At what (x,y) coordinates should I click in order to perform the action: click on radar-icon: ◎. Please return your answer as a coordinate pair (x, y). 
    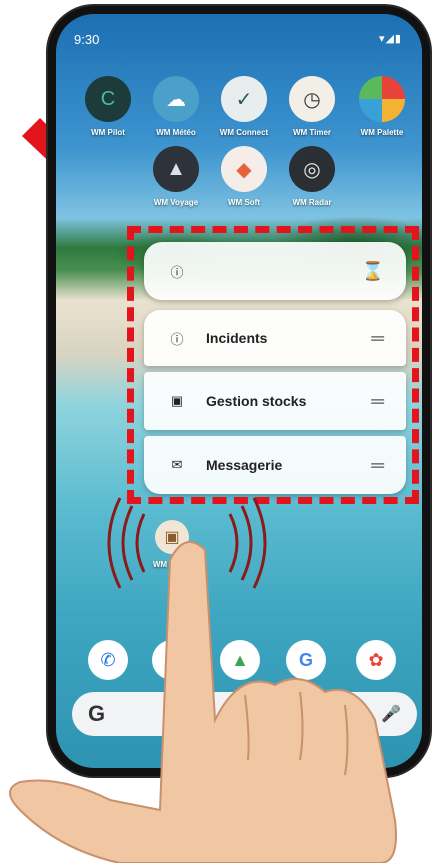
    Looking at the image, I should click on (312, 169).